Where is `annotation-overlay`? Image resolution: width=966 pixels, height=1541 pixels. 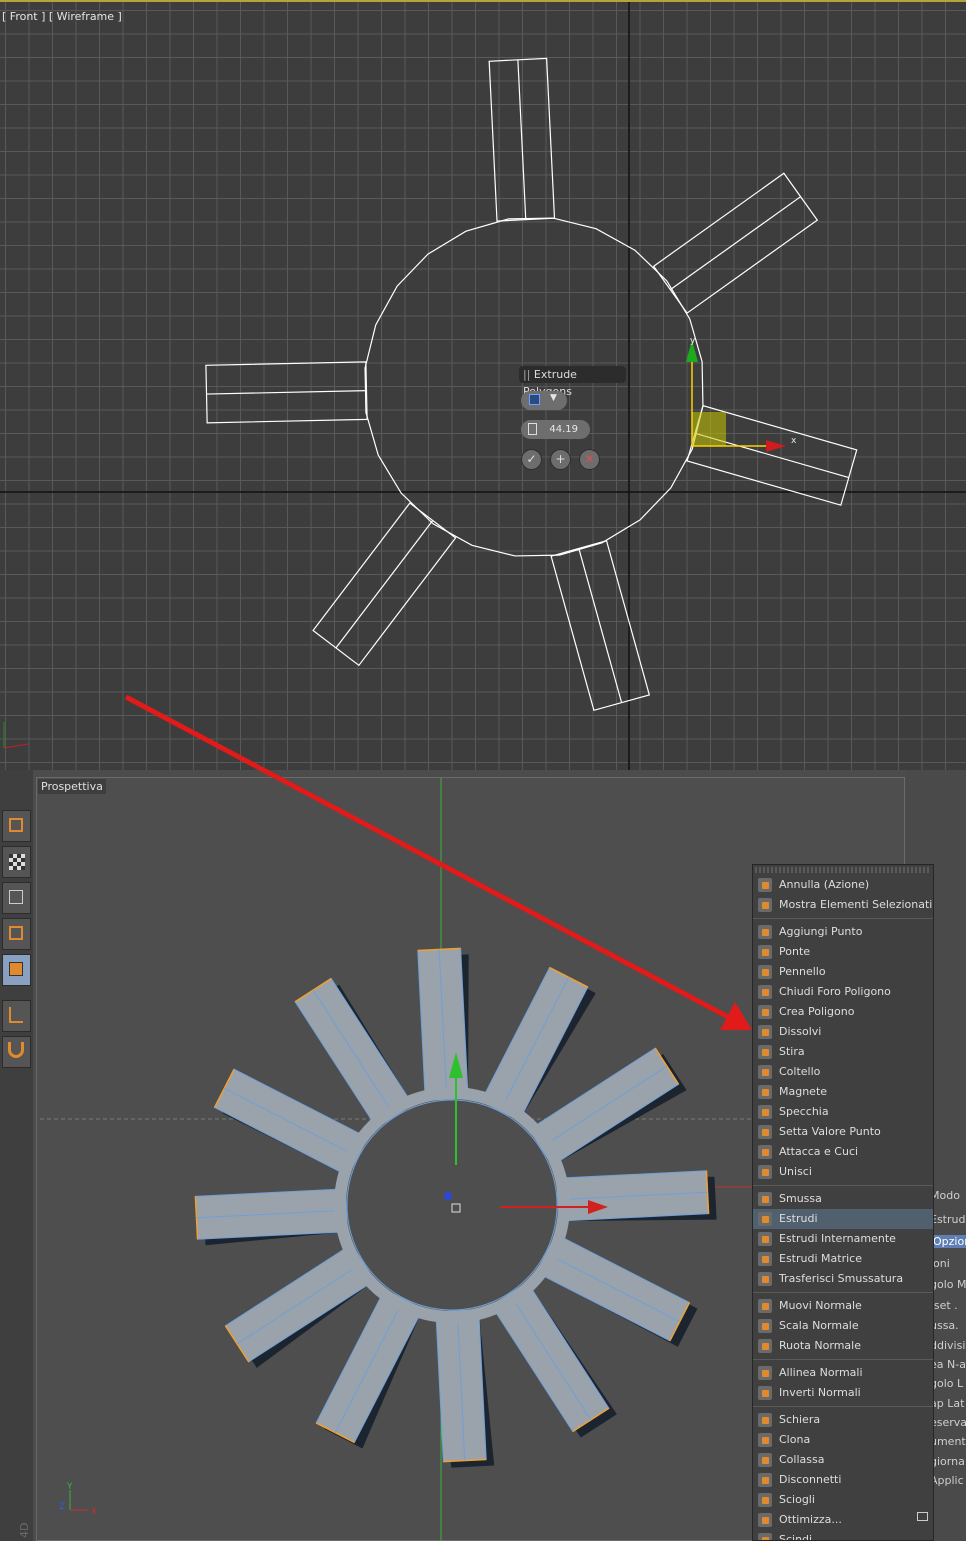 annotation-overlay is located at coordinates (438, 862).